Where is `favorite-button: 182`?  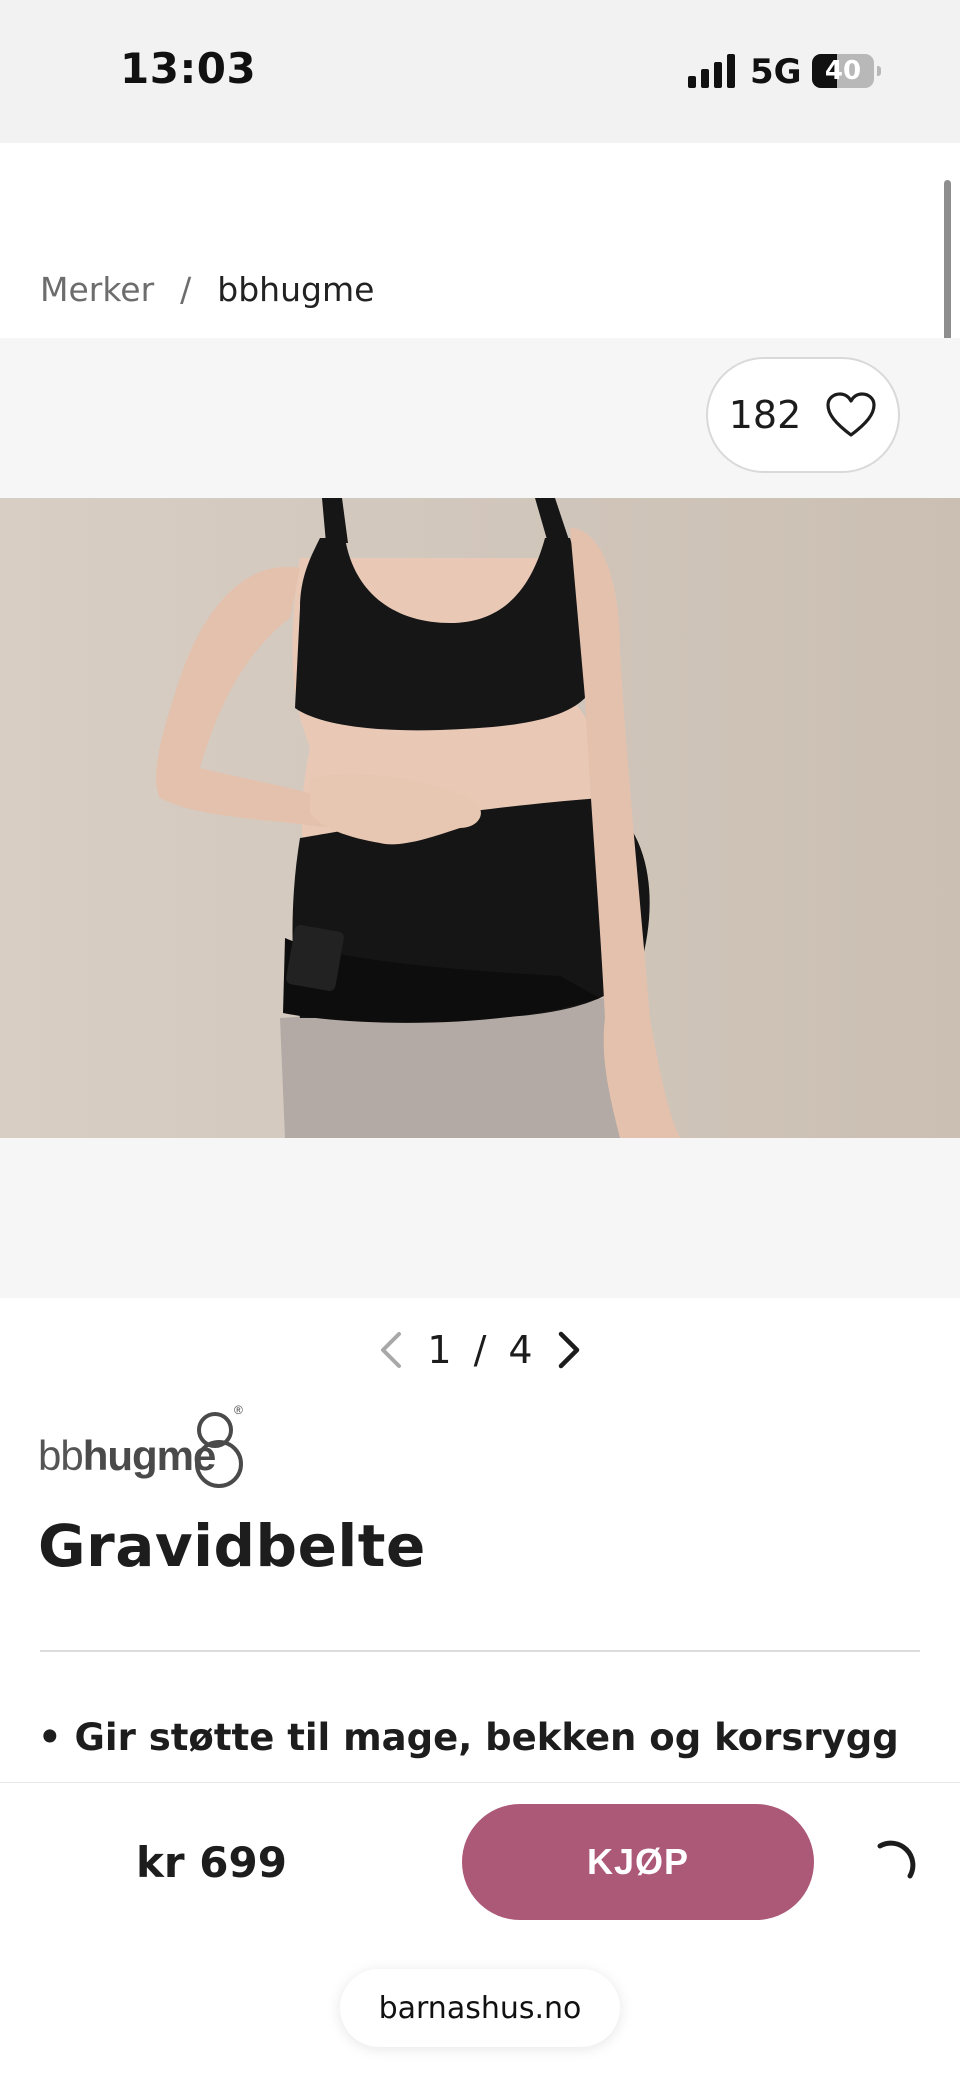 favorite-button: 182 is located at coordinates (803, 415).